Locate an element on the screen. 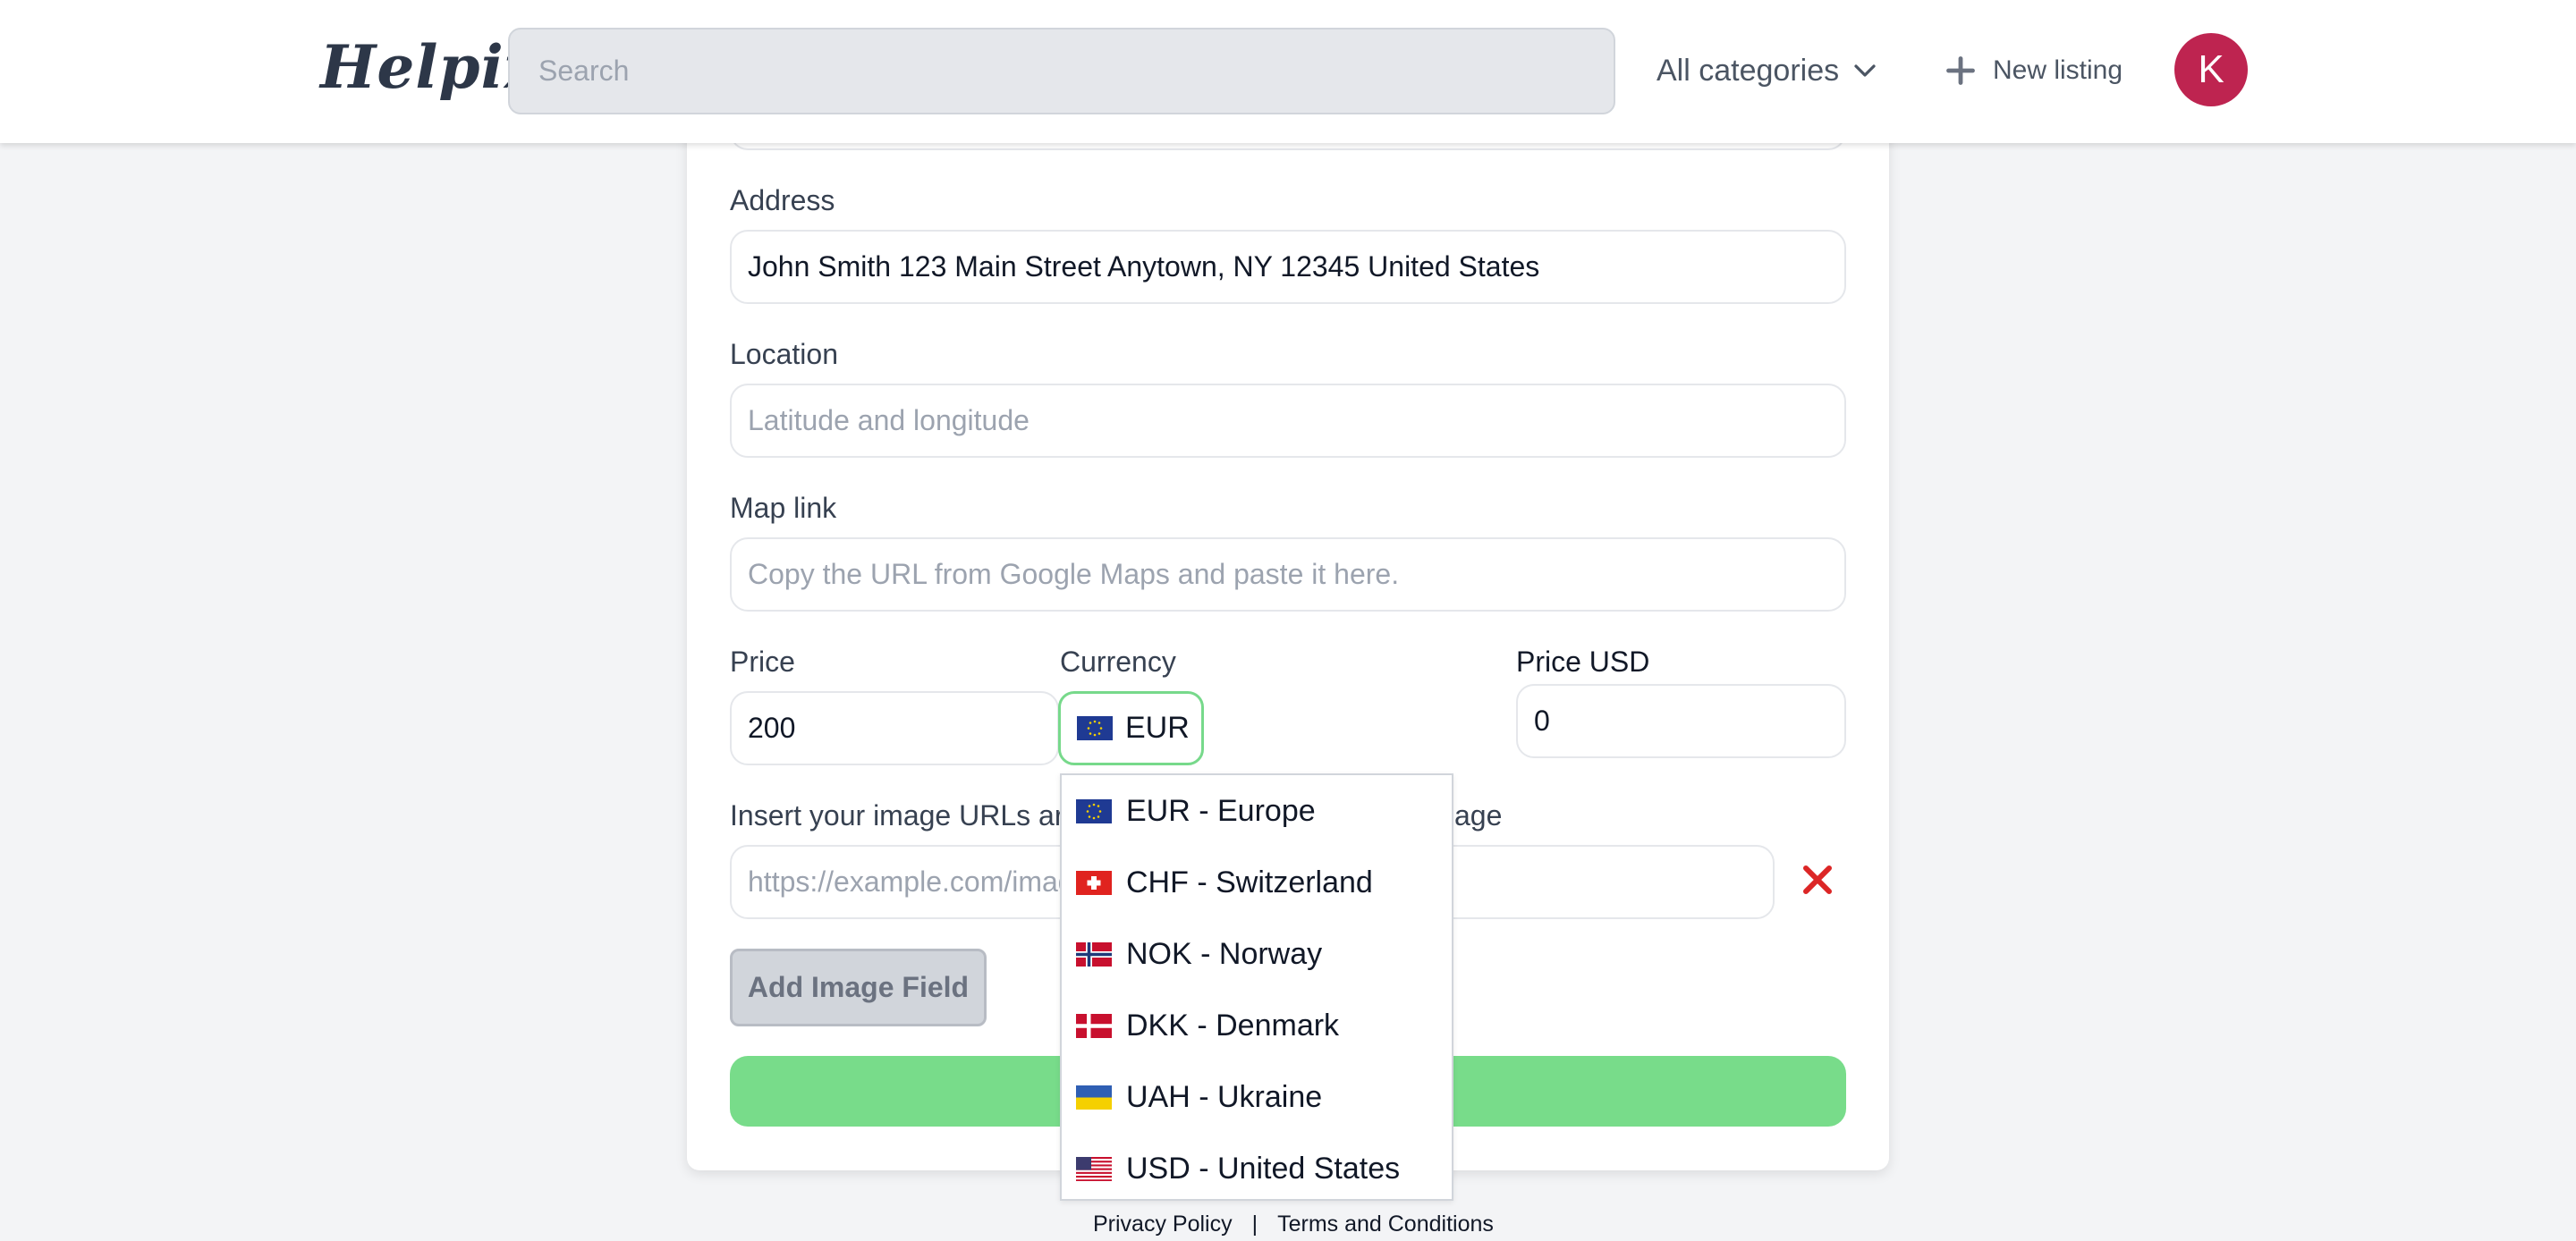  denmark-flag-icon is located at coordinates (1094, 1025).